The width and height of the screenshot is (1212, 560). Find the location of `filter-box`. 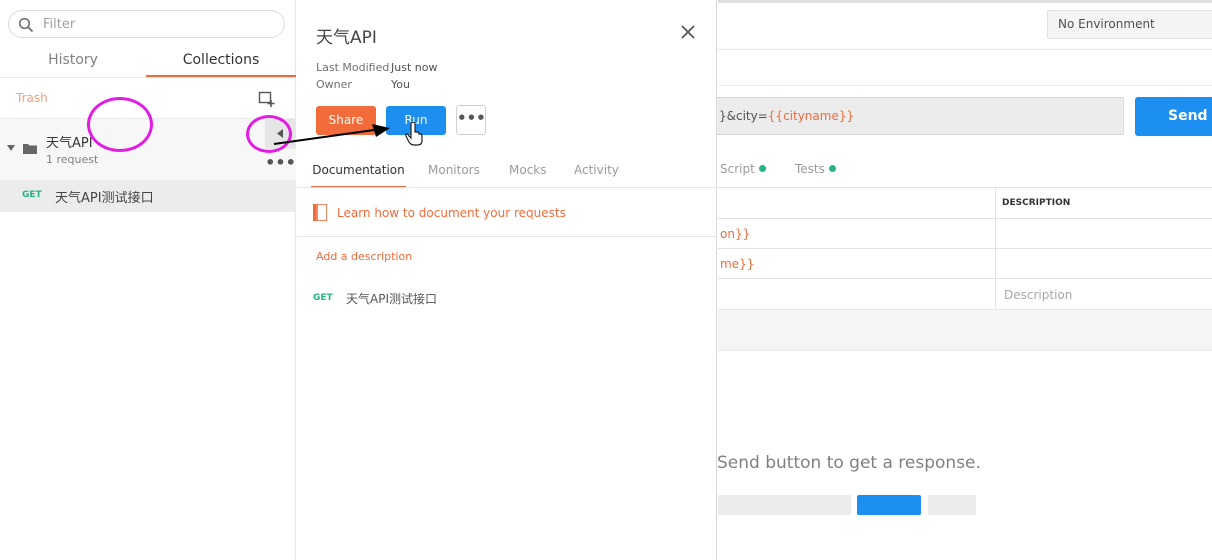

filter-box is located at coordinates (146, 24).